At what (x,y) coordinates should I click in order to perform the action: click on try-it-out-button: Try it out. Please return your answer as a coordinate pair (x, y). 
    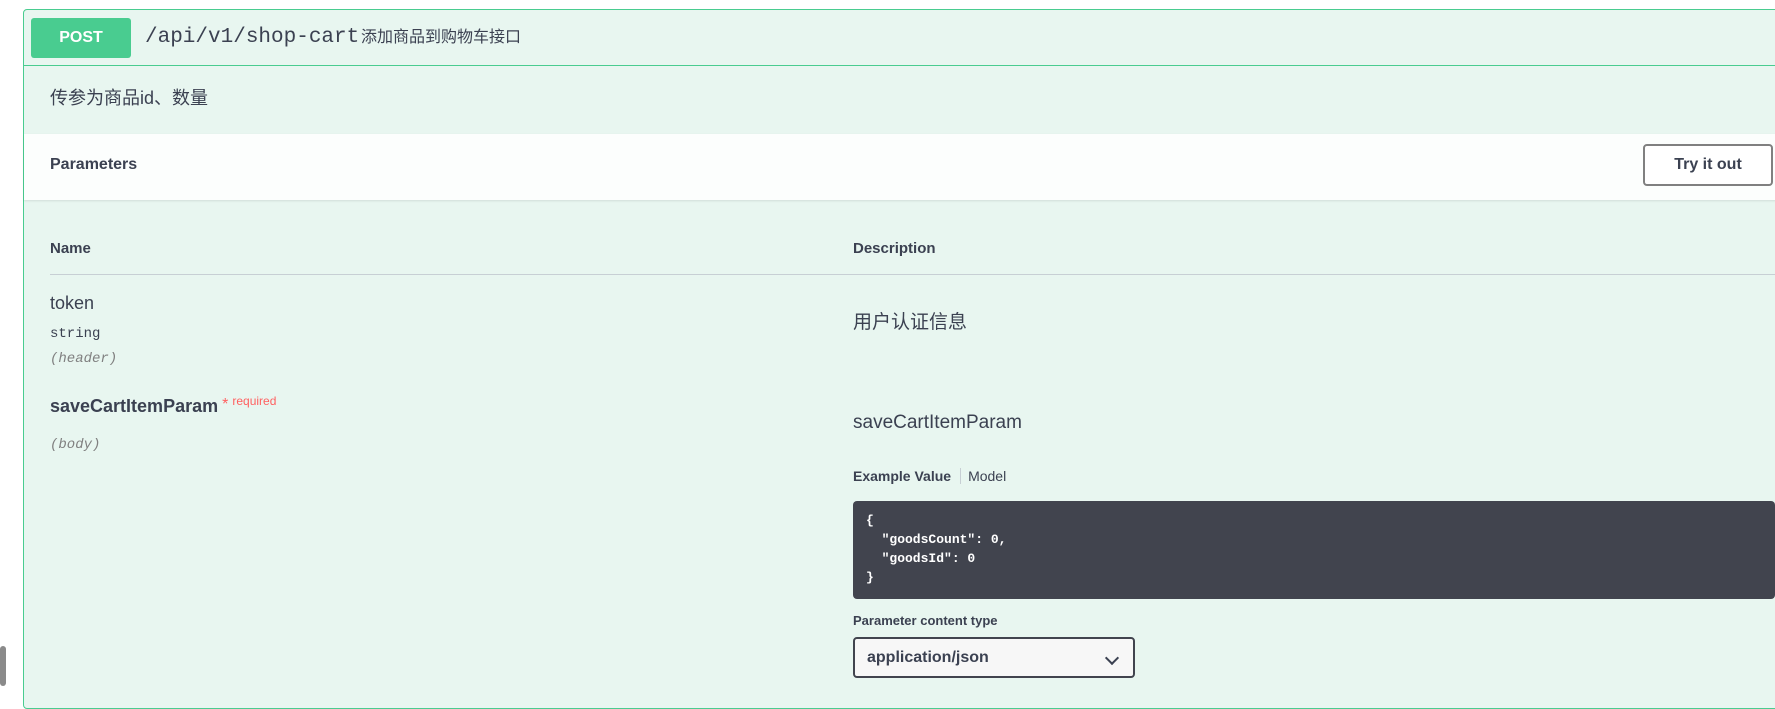
    Looking at the image, I should click on (1708, 165).